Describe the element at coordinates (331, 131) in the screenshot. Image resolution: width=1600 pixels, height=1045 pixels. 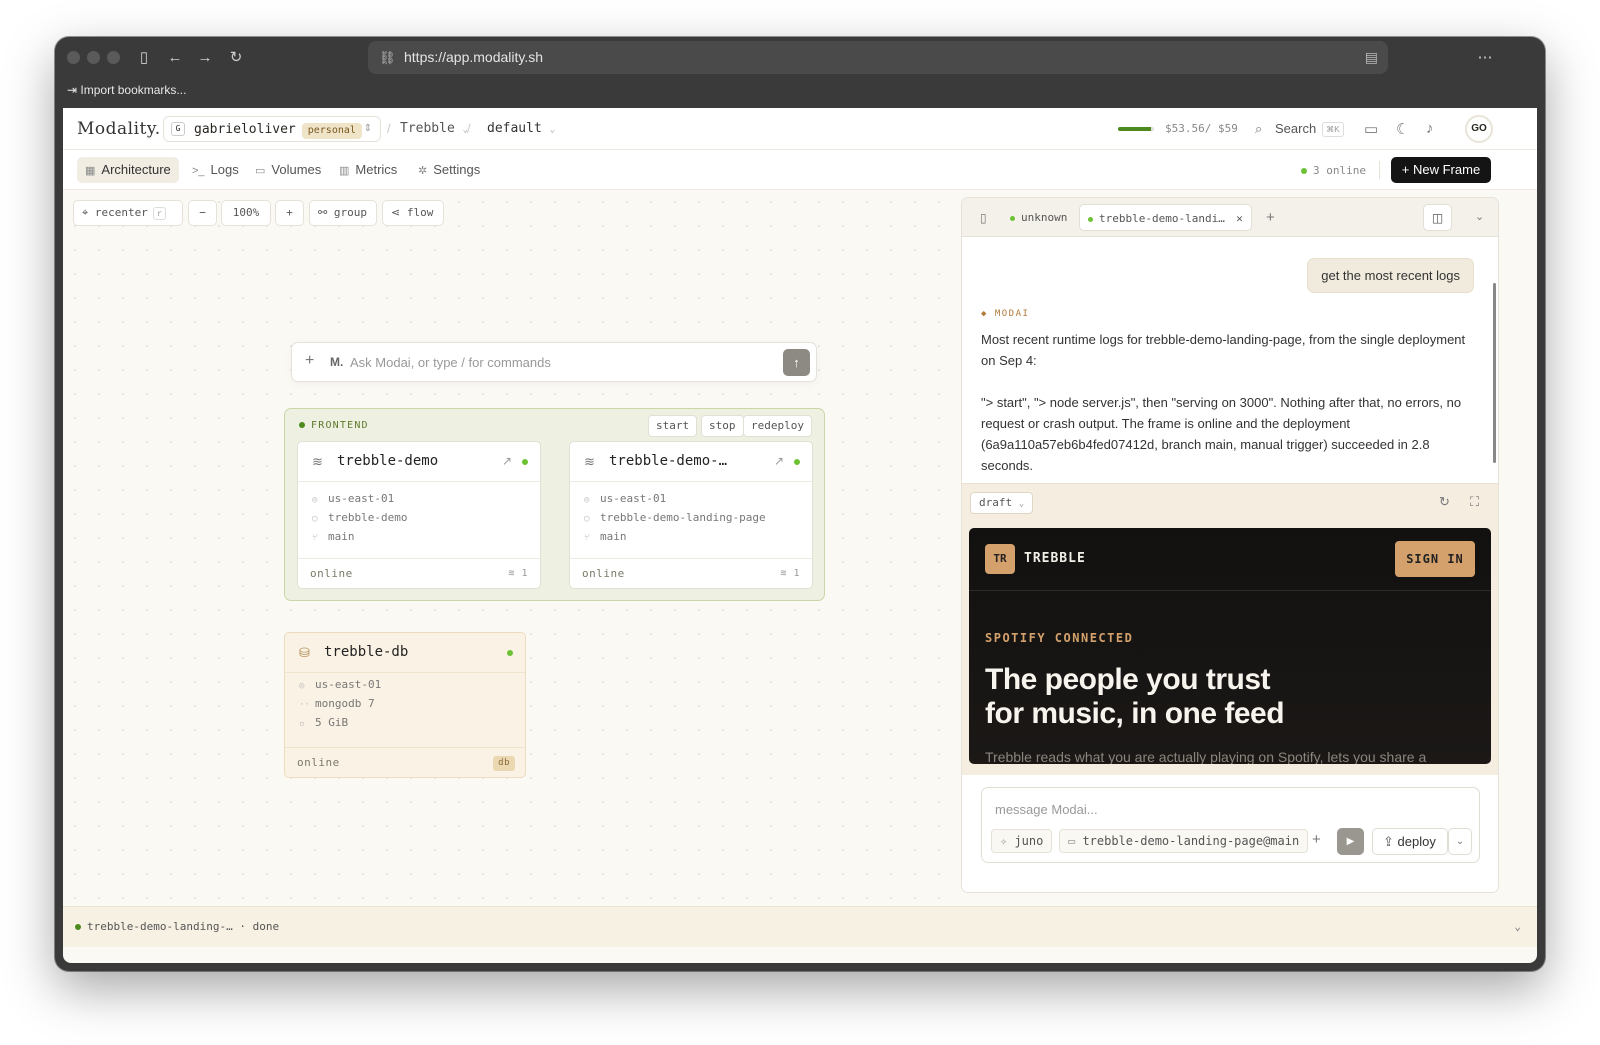
I see `org-plan-badge: personal` at that location.